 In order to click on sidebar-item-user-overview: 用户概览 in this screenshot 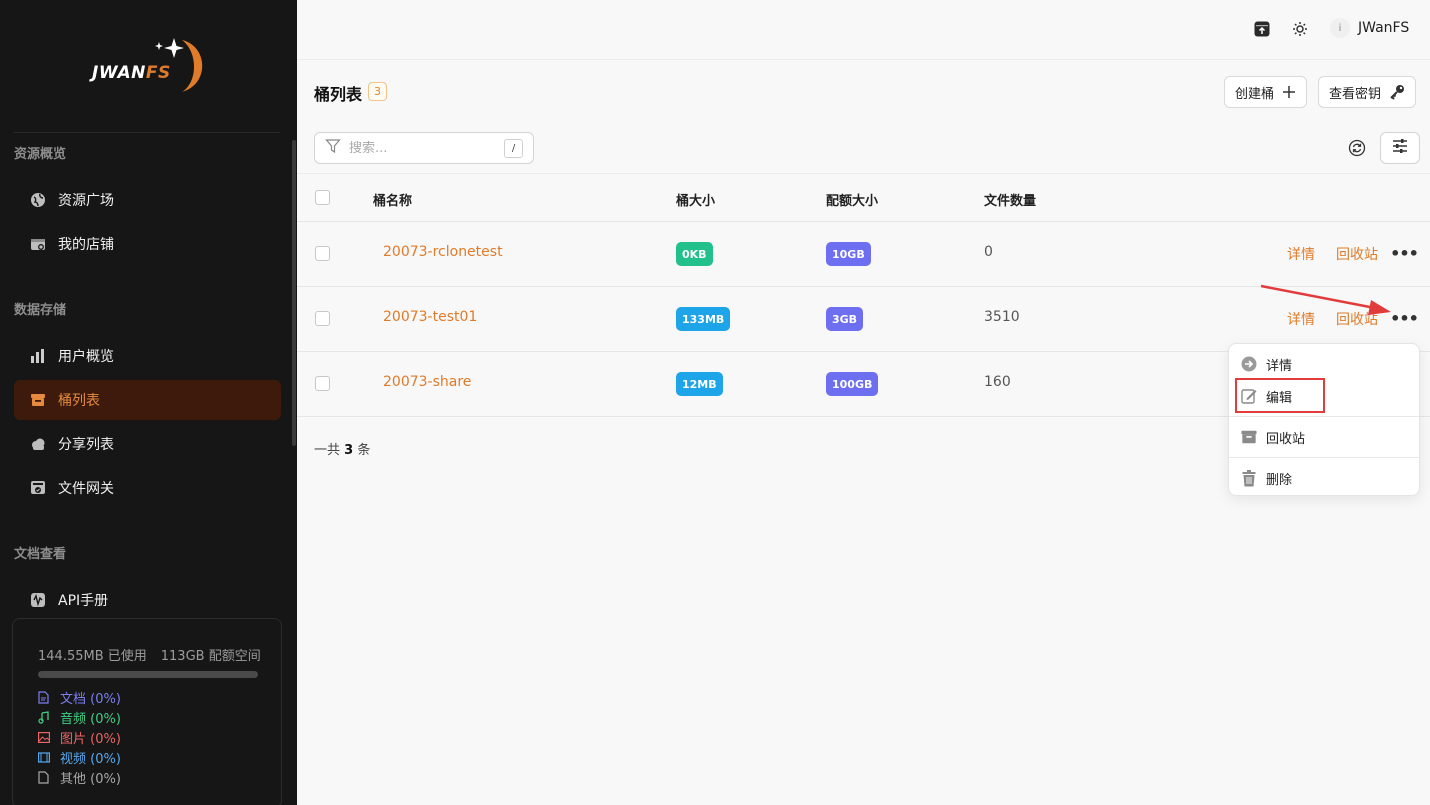, I will do `click(147, 356)`.